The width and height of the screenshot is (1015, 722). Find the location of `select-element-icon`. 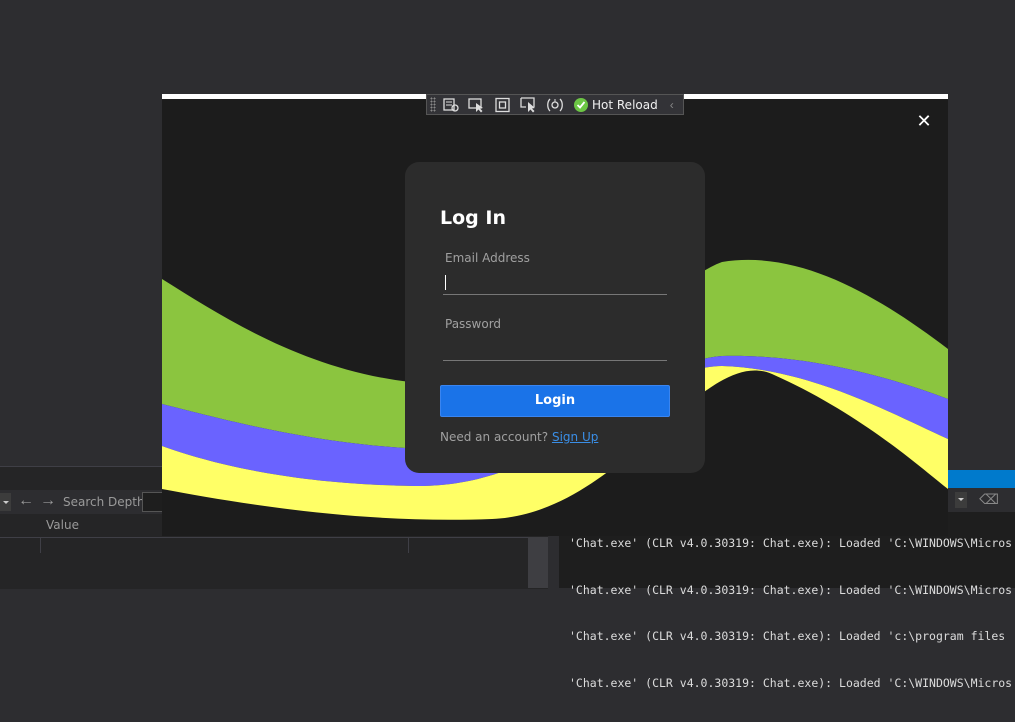

select-element-icon is located at coordinates (477, 105).